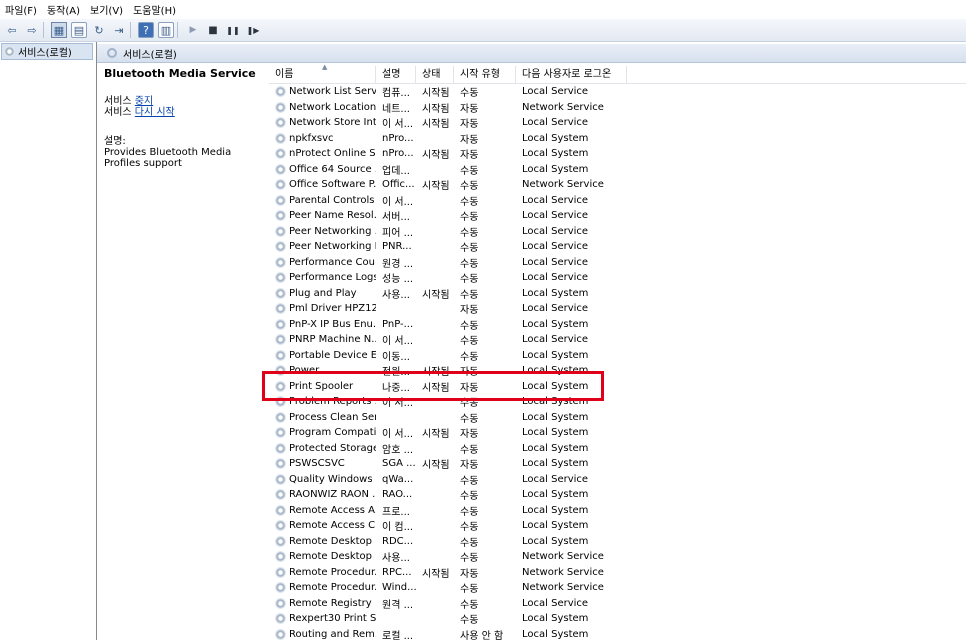  What do you see at coordinates (396, 74) in the screenshot?
I see `column-header-description: 설명` at bounding box center [396, 74].